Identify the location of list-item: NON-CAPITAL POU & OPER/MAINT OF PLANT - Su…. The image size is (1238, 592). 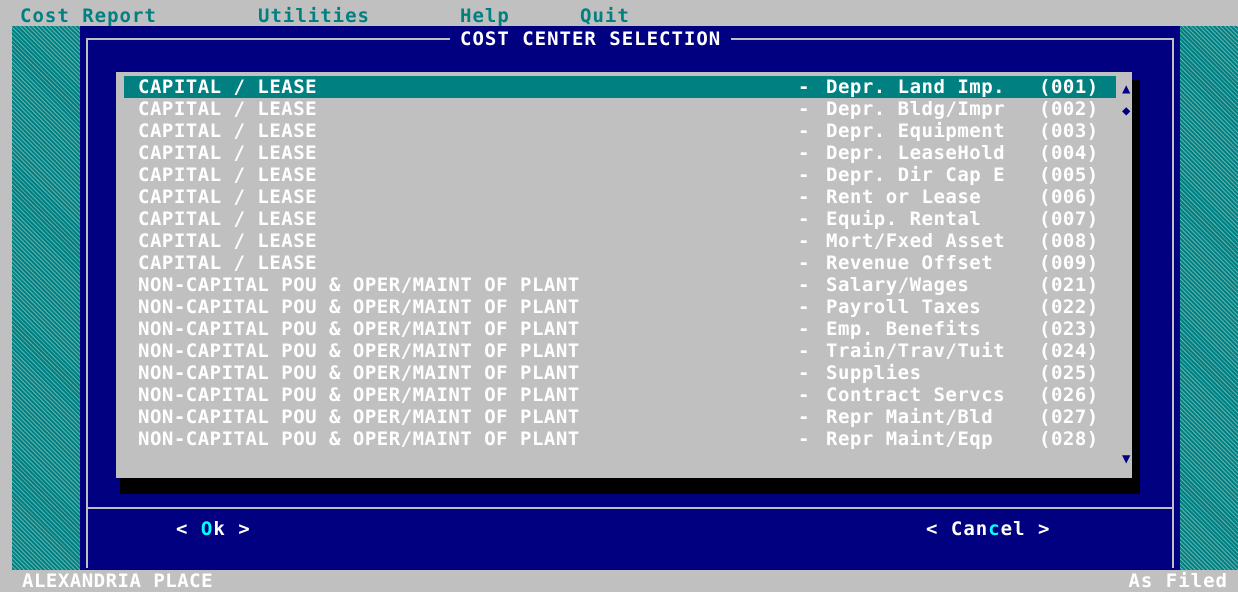
(620, 373).